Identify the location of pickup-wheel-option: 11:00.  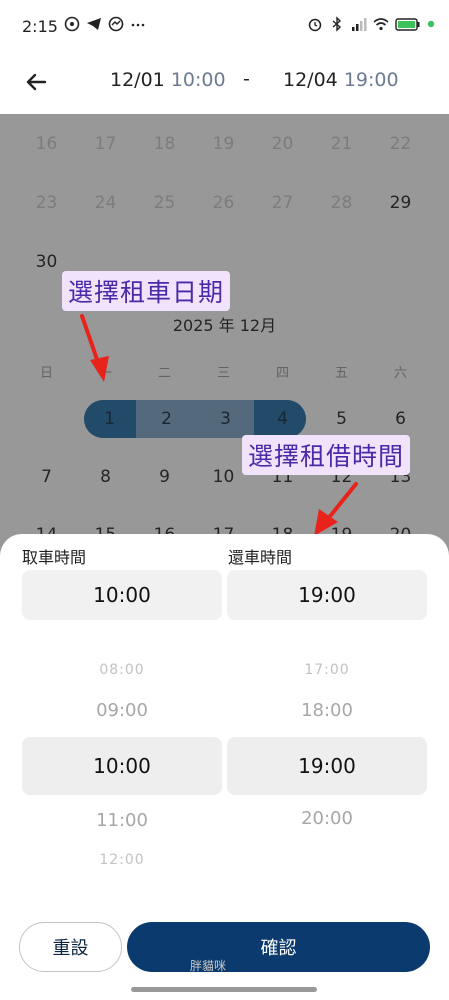
(122, 820).